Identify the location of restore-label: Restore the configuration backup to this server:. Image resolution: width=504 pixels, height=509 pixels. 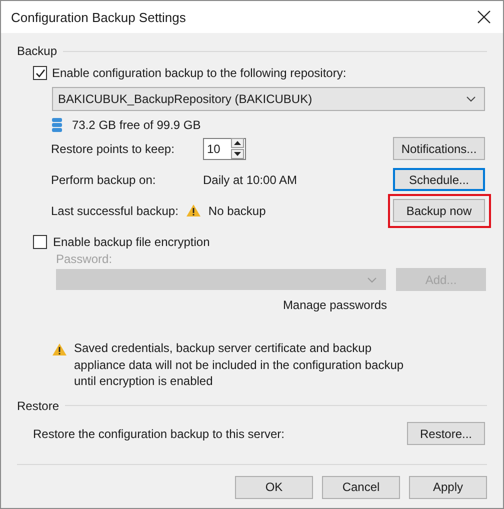
(158, 433).